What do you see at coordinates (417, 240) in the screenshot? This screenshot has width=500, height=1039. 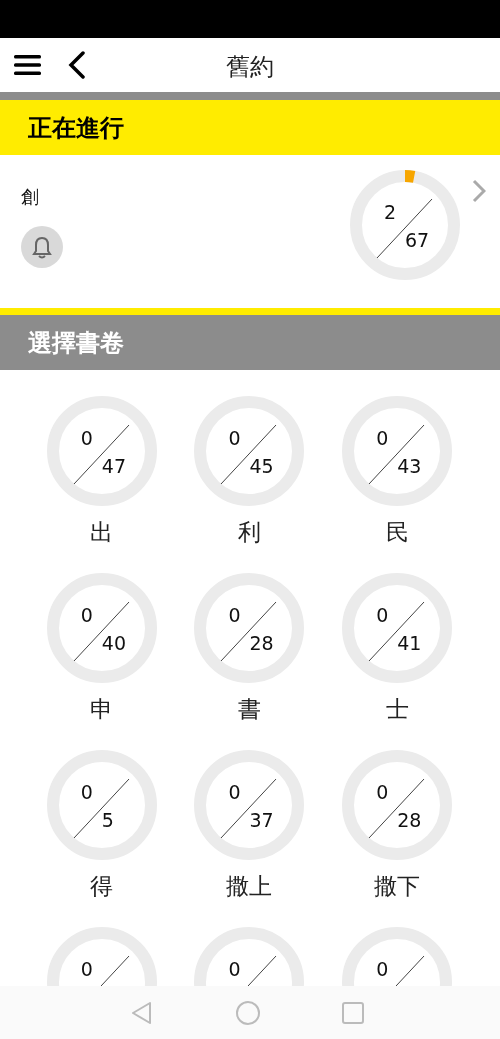 I see `total-count: 67` at bounding box center [417, 240].